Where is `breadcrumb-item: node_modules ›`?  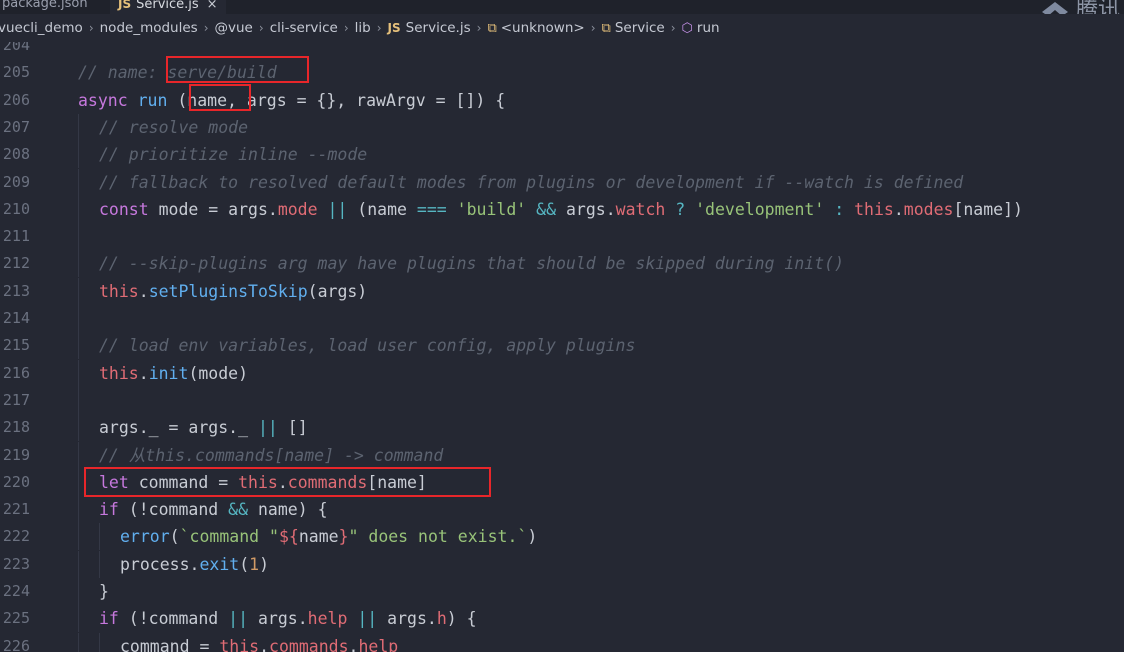 breadcrumb-item: node_modules › is located at coordinates (157, 28).